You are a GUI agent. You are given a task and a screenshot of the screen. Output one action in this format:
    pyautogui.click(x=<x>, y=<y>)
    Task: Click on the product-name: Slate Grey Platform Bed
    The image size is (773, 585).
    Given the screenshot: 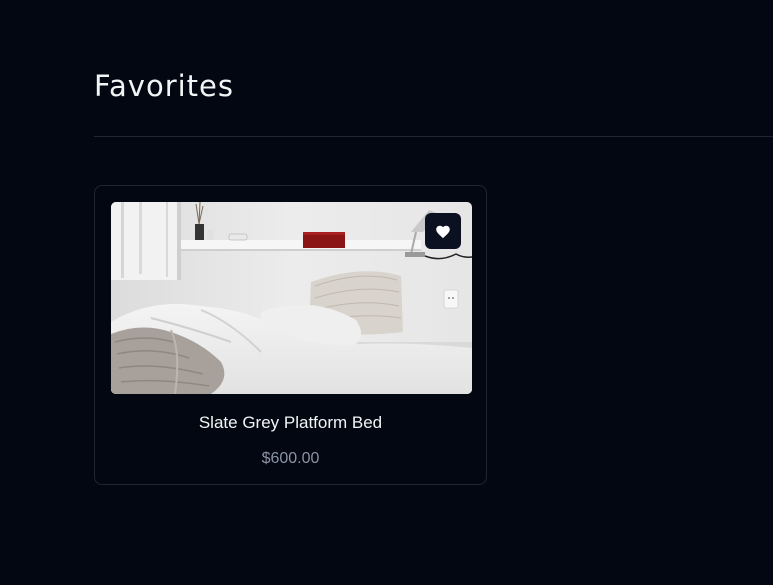 What is the action you would take?
    pyautogui.click(x=290, y=423)
    